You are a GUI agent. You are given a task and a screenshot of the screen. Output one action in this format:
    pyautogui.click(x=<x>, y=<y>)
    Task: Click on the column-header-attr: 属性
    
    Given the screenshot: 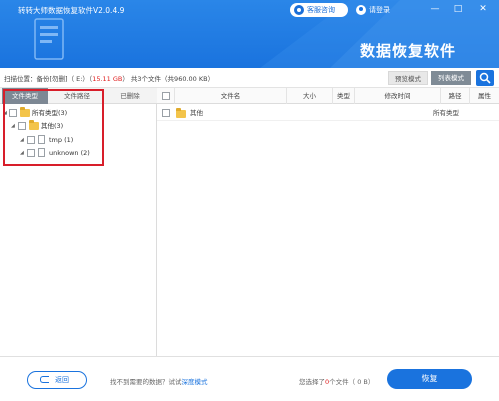 What is the action you would take?
    pyautogui.click(x=484, y=96)
    